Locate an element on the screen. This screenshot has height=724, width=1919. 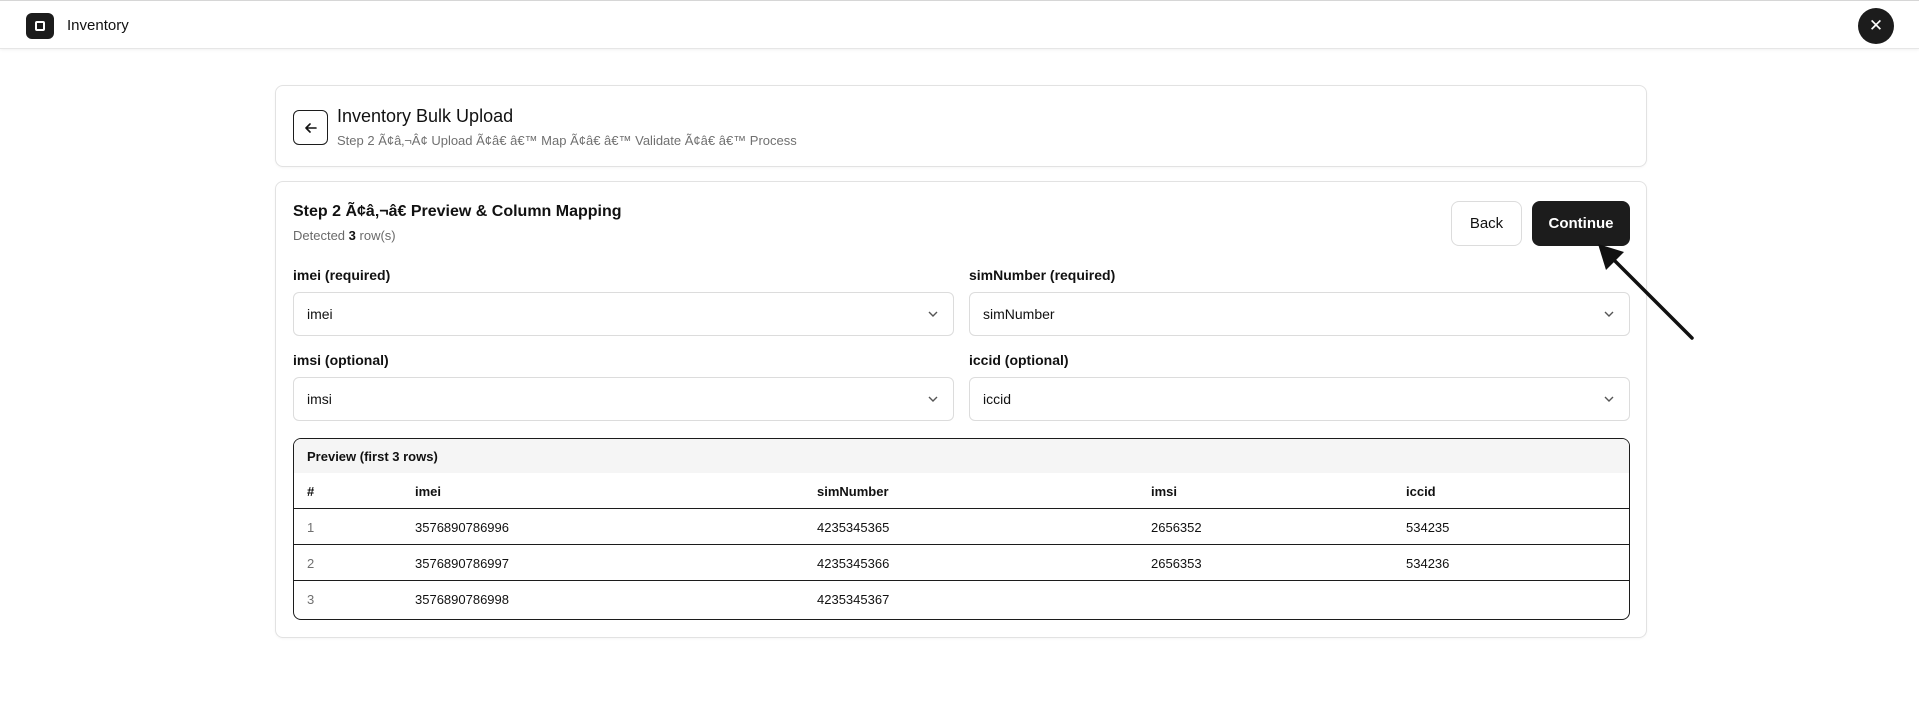
imei-mapping-field: imei (required) imei is located at coordinates (623, 301).